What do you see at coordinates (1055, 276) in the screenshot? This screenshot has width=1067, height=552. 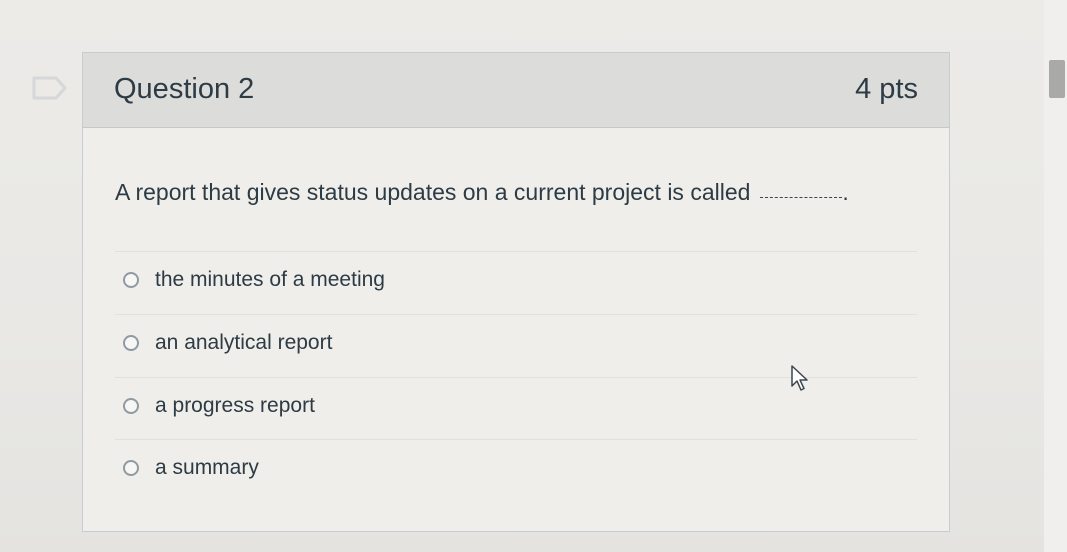 I see `scrollbar` at bounding box center [1055, 276].